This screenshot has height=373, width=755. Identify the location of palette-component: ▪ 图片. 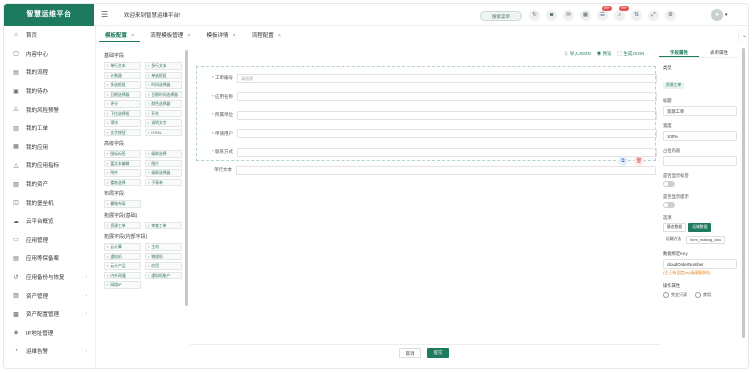
(163, 163).